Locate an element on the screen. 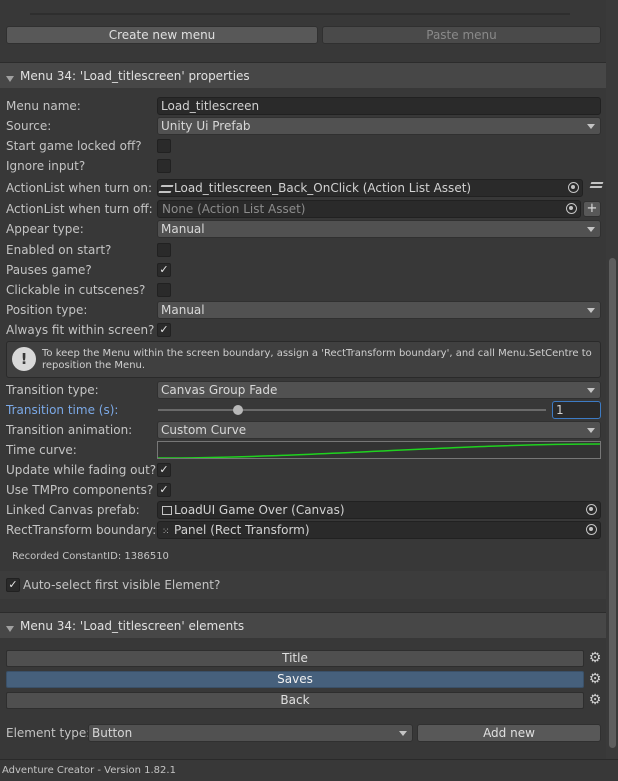 This screenshot has width=618, height=781. linked-canvas-field: LoadUI Game Over (Canvas) is located at coordinates (379, 510).